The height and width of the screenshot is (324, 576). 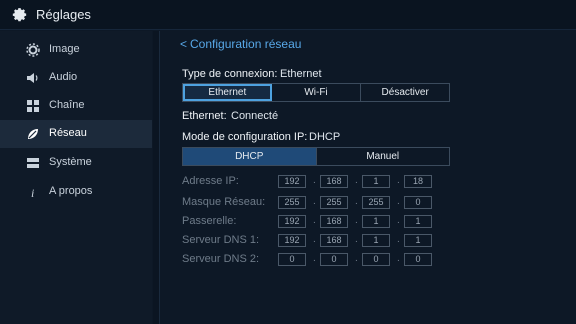 What do you see at coordinates (246, 44) in the screenshot?
I see `page-title: Configuration réseau` at bounding box center [246, 44].